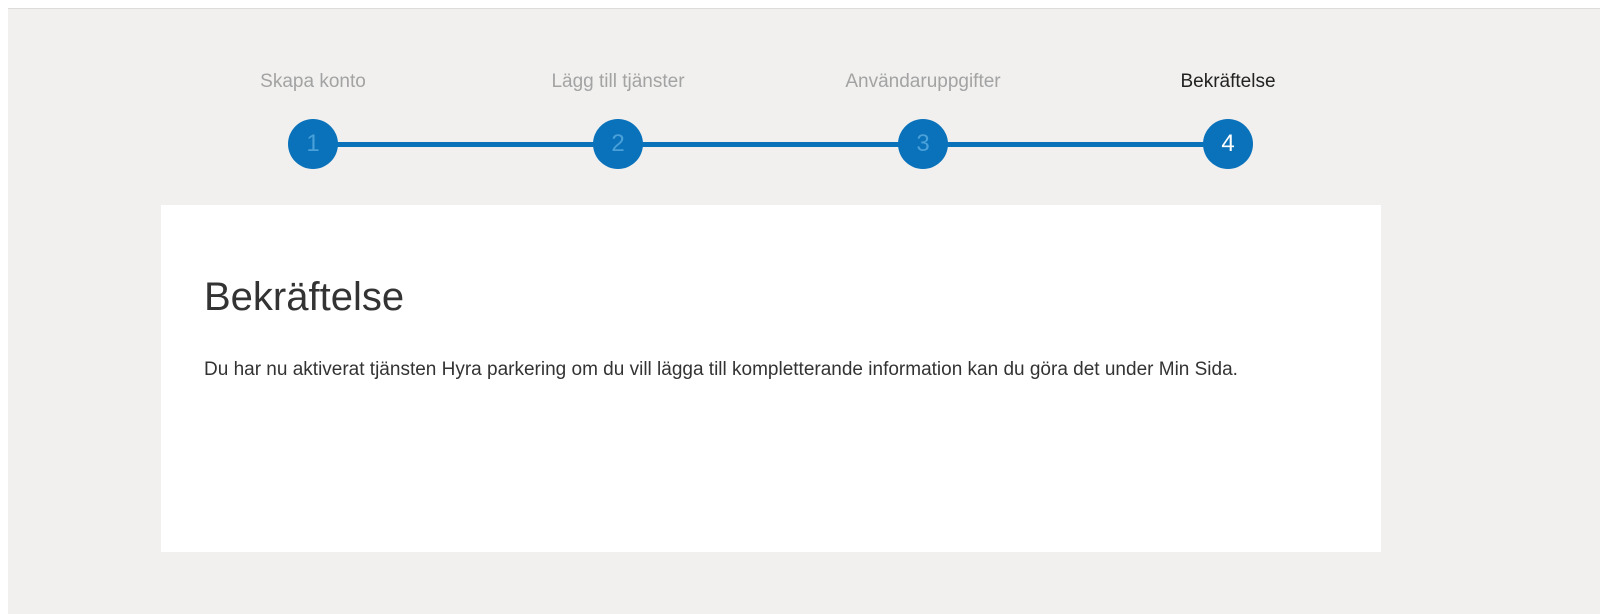  I want to click on step-2-label: Lägg till tjänster, so click(618, 81).